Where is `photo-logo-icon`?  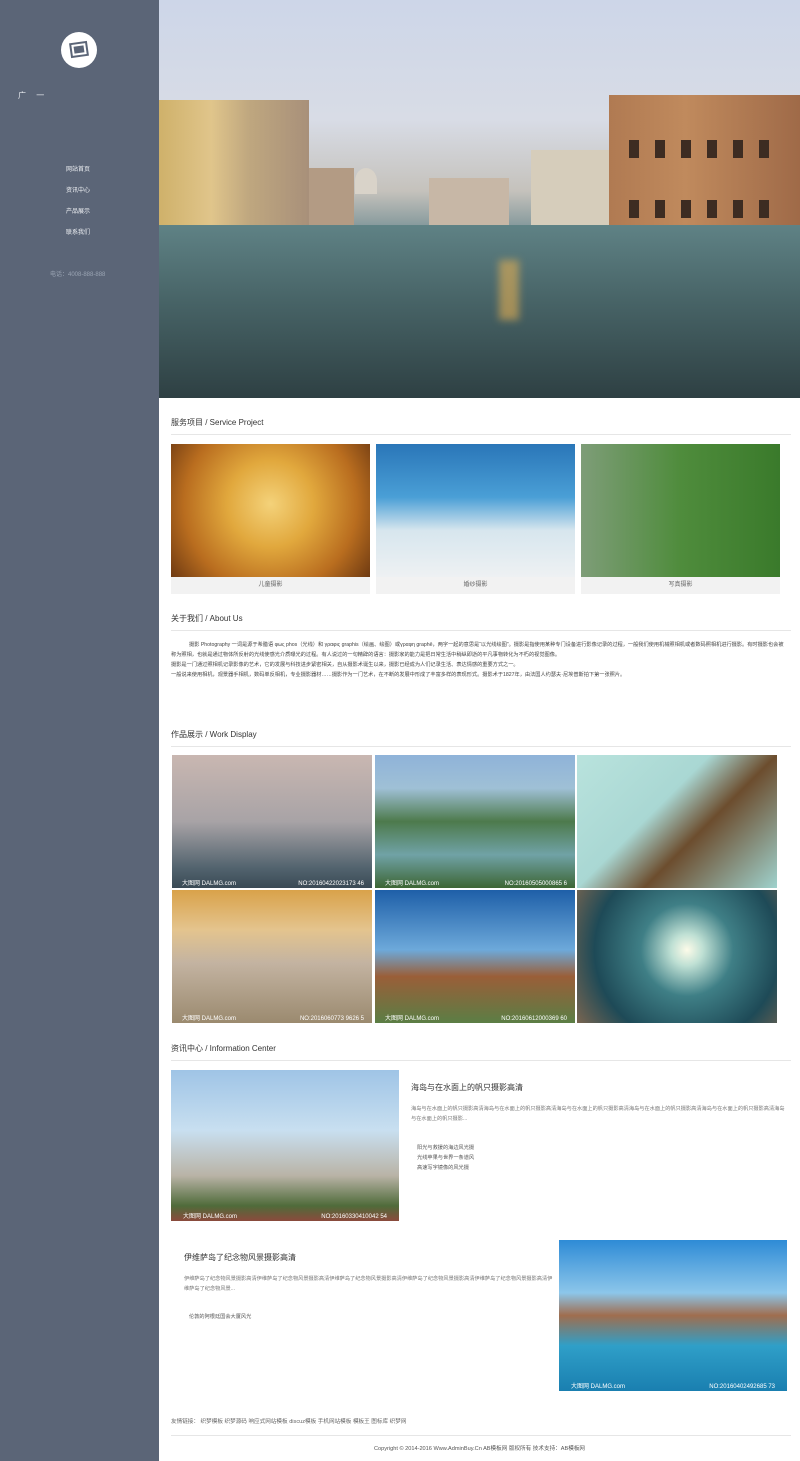
photo-logo-icon is located at coordinates (79, 49).